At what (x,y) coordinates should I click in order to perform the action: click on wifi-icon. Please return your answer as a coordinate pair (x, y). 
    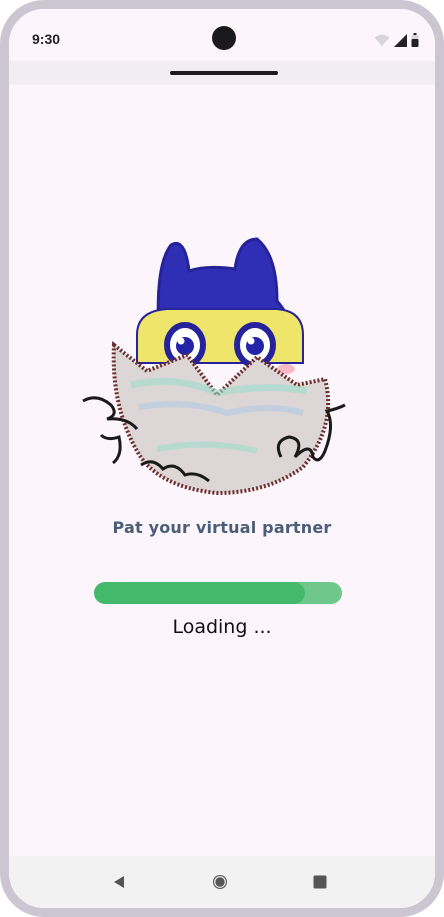
    Looking at the image, I should click on (382, 40).